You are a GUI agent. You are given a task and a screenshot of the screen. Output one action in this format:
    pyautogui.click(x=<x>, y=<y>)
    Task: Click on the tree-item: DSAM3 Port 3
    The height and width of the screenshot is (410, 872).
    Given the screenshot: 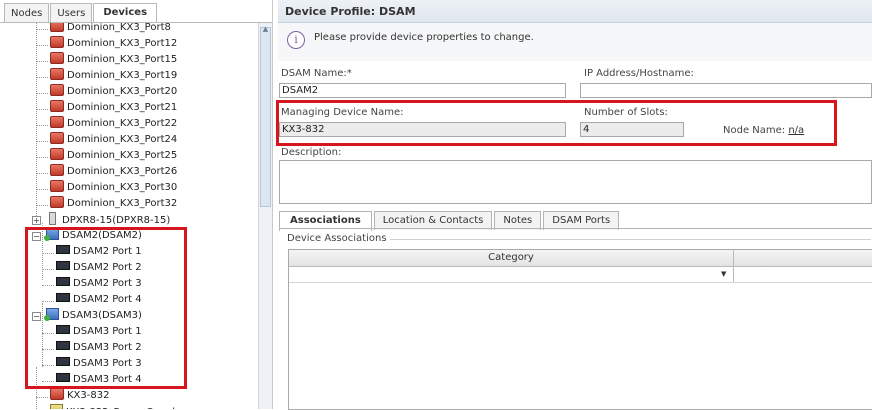 What is the action you would take?
    pyautogui.click(x=99, y=364)
    